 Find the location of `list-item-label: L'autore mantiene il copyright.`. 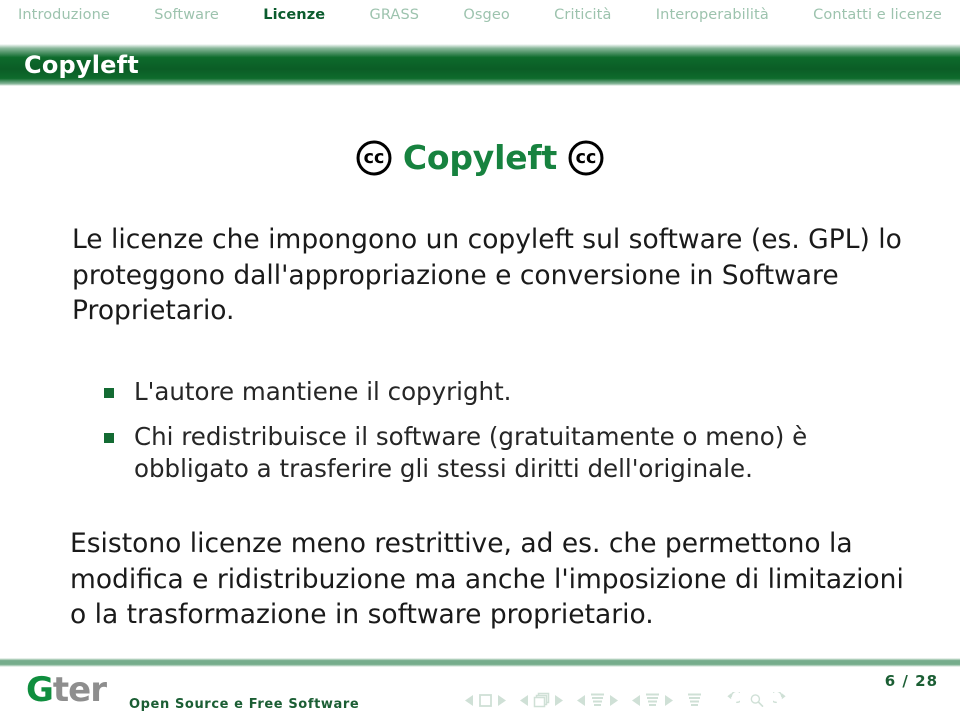

list-item-label: L'autore mantiene il copyright. is located at coordinates (323, 391).